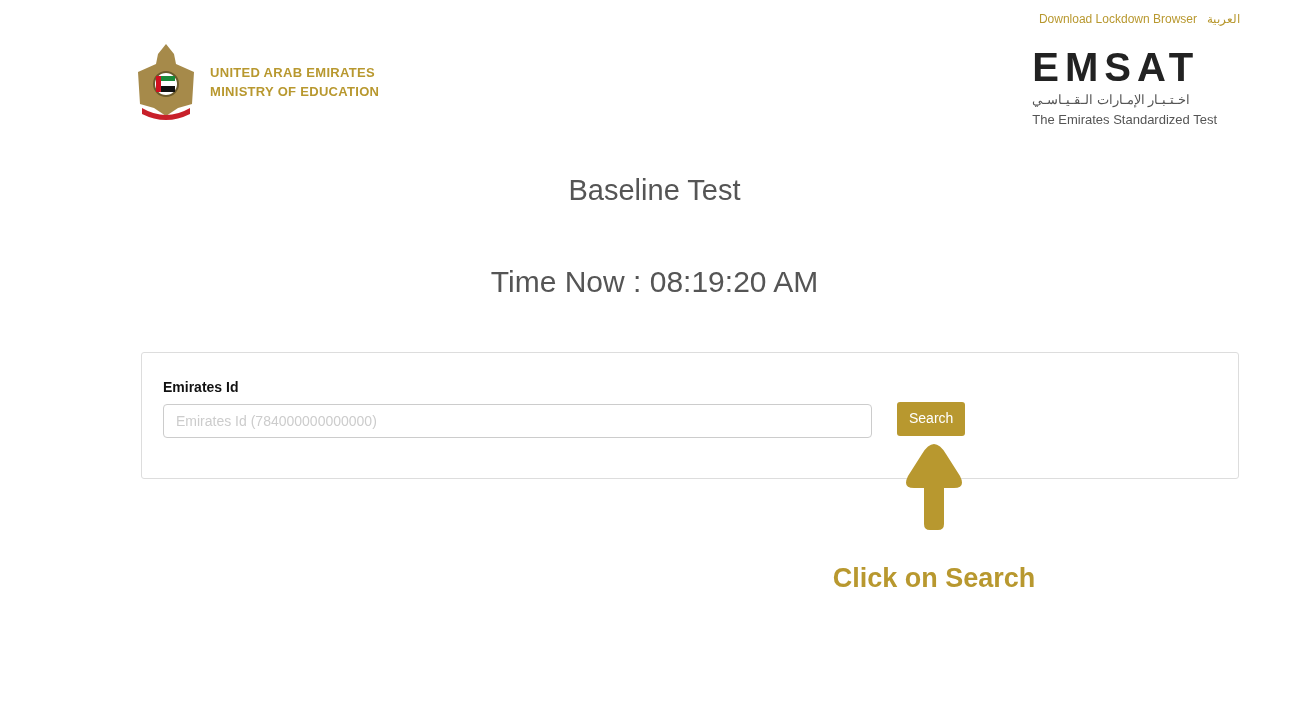 The height and width of the screenshot is (709, 1309). I want to click on current-time: Time Now : 08:19:20 AM, so click(654, 281).